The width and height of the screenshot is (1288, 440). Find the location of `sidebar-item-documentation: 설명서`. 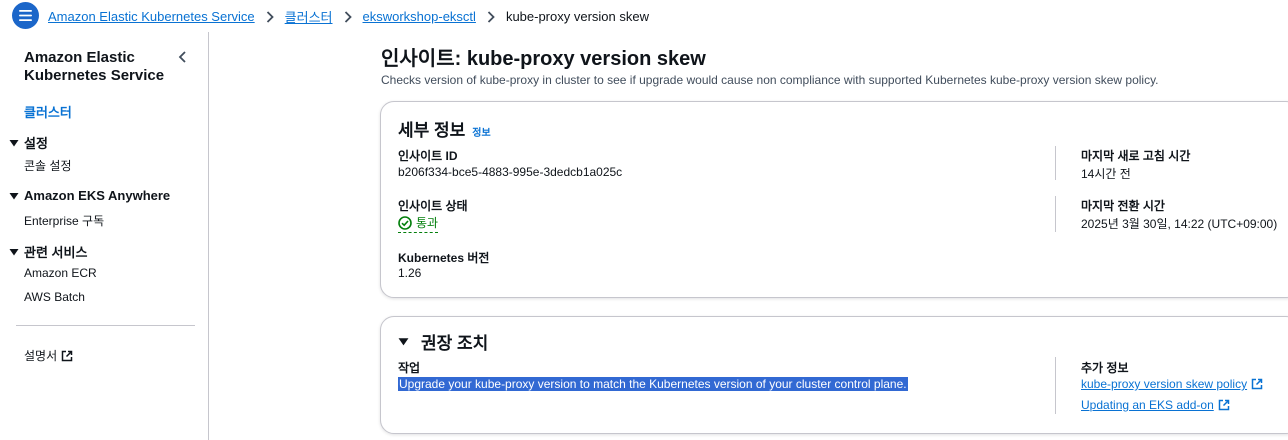

sidebar-item-documentation: 설명서 is located at coordinates (48, 355).